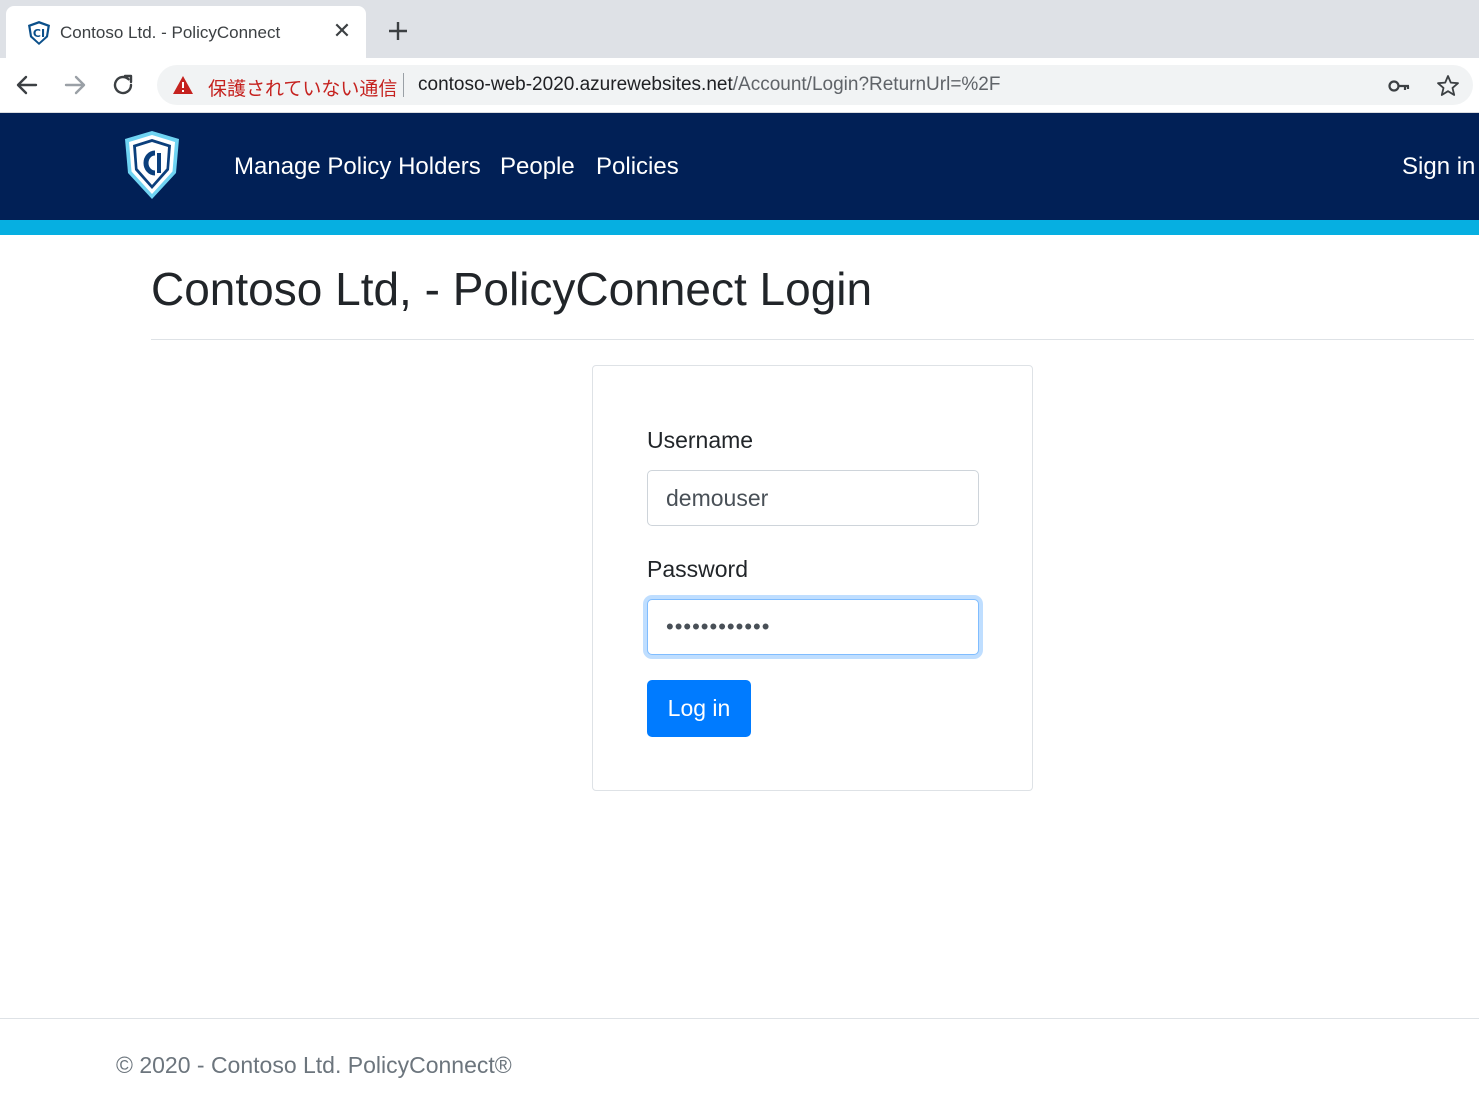 The width and height of the screenshot is (1479, 1101). I want to click on sign-in-link: Sign in, so click(1438, 167).